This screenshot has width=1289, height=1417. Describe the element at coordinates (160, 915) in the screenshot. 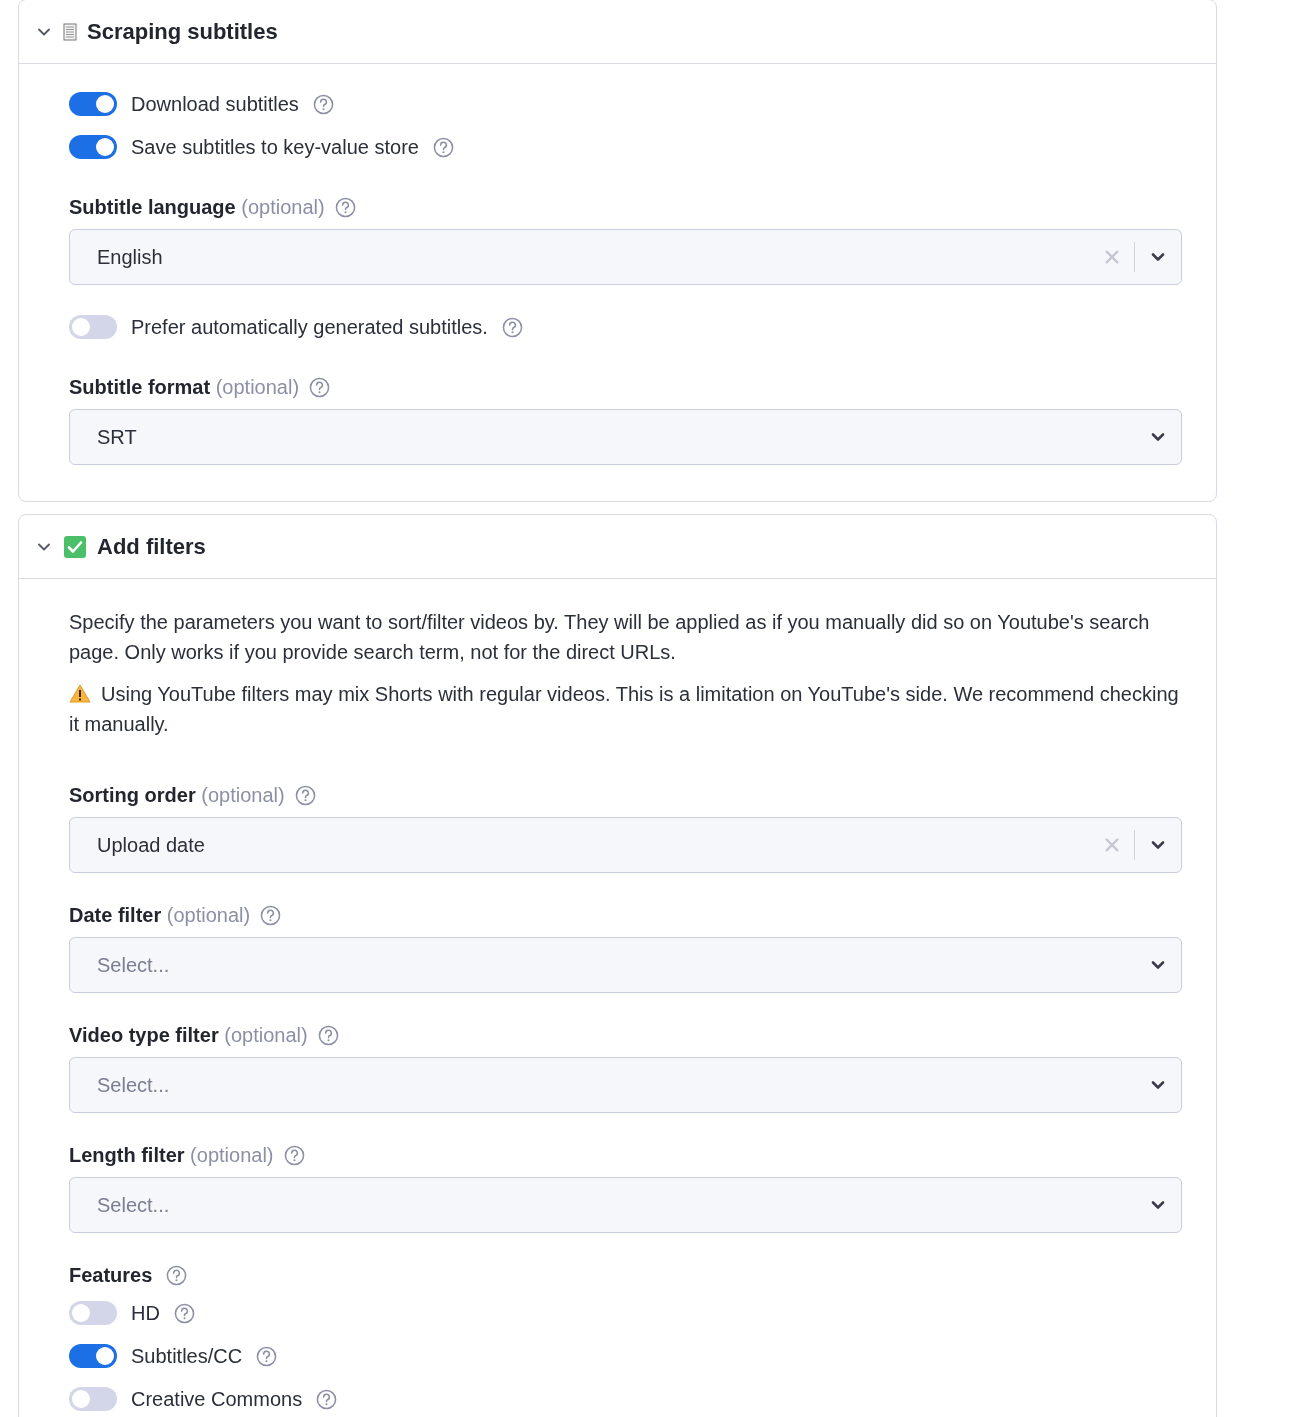

I see `field-label: Date filter (optional)` at that location.